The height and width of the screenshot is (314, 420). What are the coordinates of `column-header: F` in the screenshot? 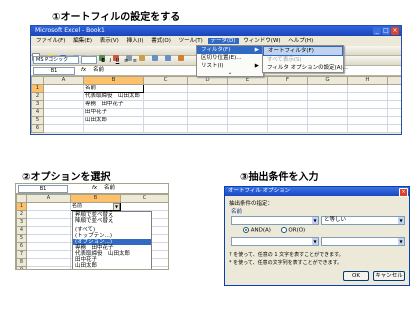 It's located at (287, 80).